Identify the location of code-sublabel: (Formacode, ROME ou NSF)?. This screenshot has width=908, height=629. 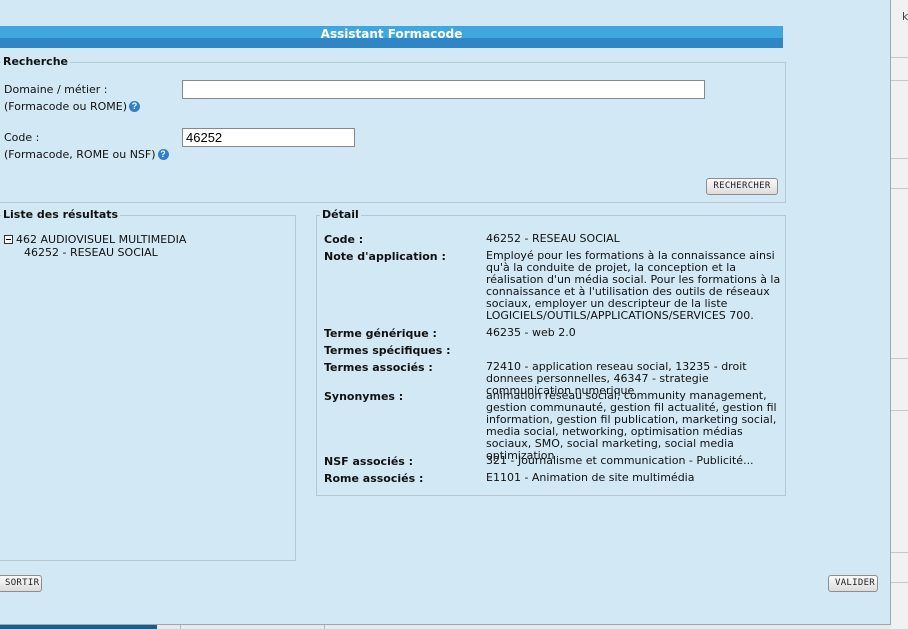
(86, 154).